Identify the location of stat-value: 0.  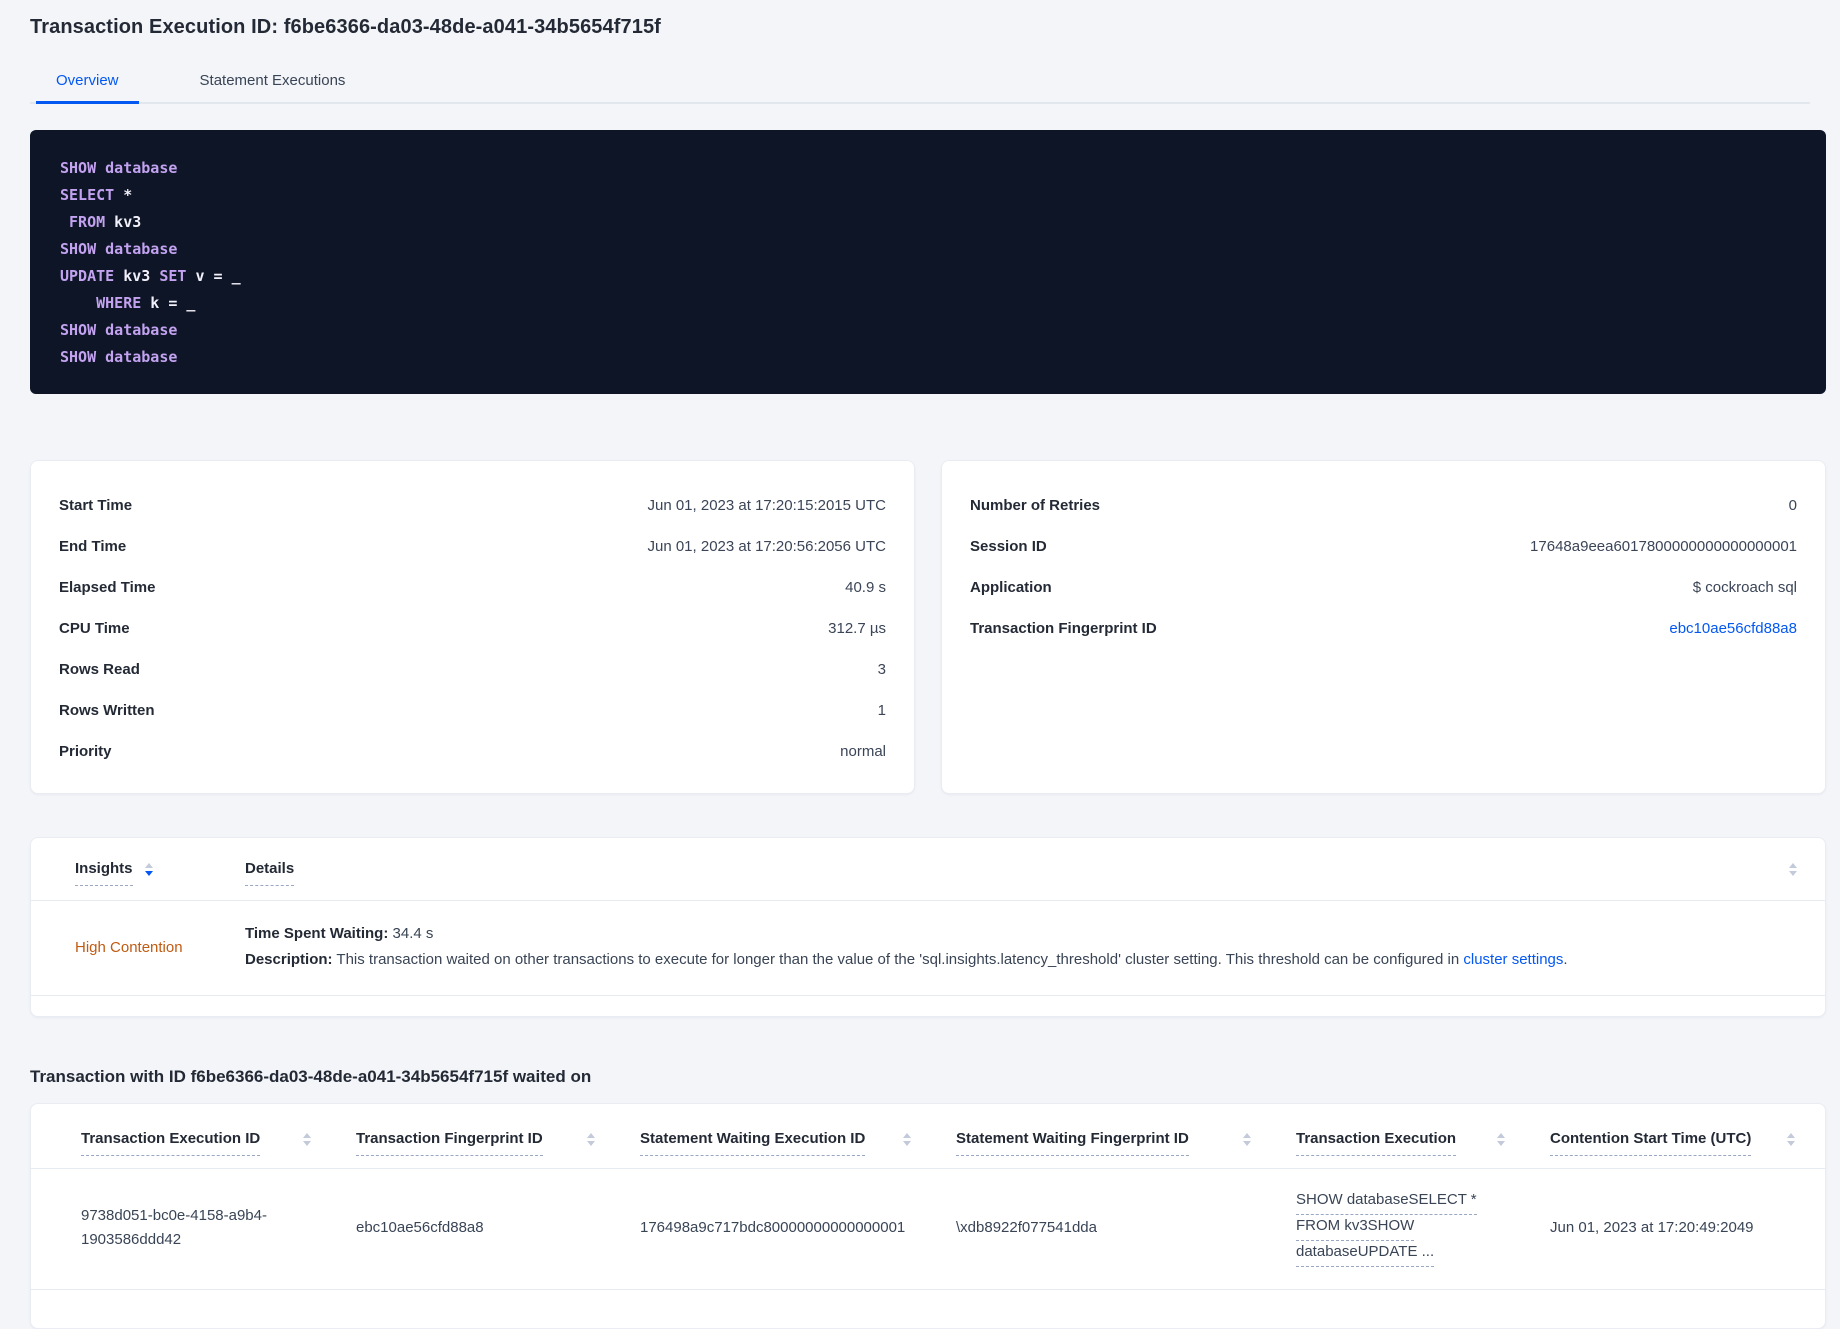
(1792, 505).